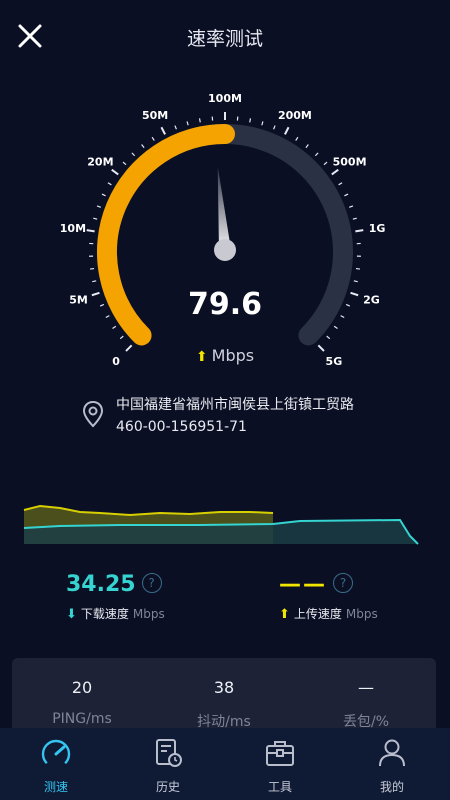 This screenshot has height=800, width=450. What do you see at coordinates (101, 584) in the screenshot?
I see `download-speed-value: 34.25` at bounding box center [101, 584].